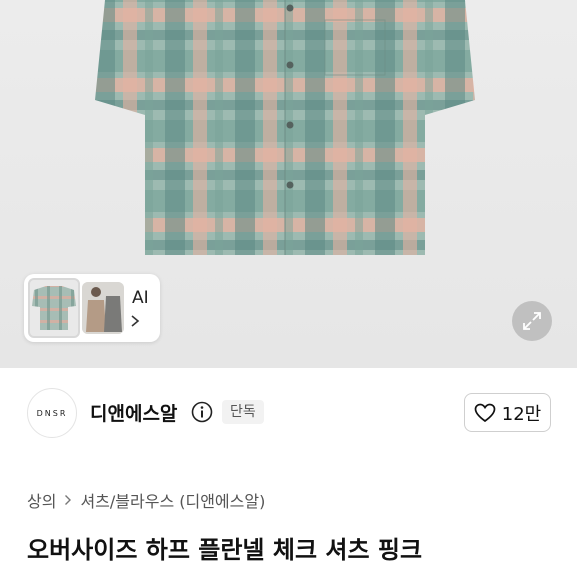  I want to click on seller-name: 디앤에스알, so click(133, 412).